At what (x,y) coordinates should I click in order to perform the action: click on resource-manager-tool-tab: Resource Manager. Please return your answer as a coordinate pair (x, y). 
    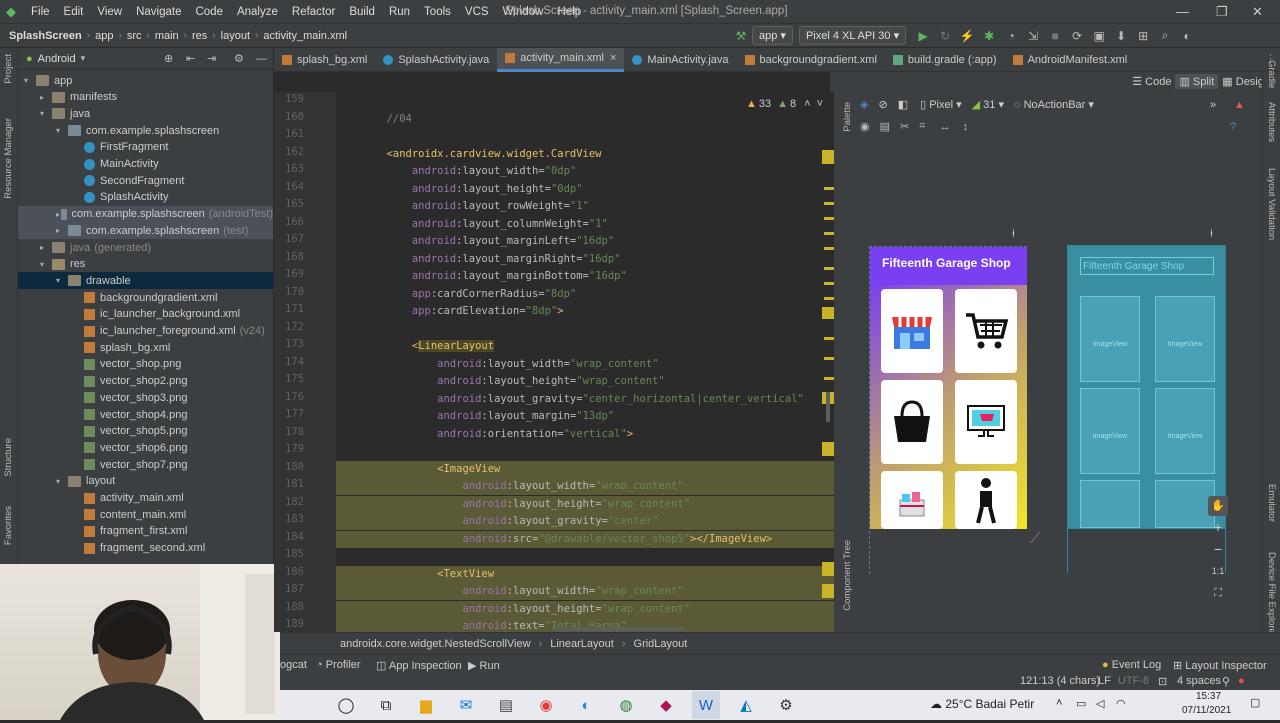
    Looking at the image, I should click on (8, 158).